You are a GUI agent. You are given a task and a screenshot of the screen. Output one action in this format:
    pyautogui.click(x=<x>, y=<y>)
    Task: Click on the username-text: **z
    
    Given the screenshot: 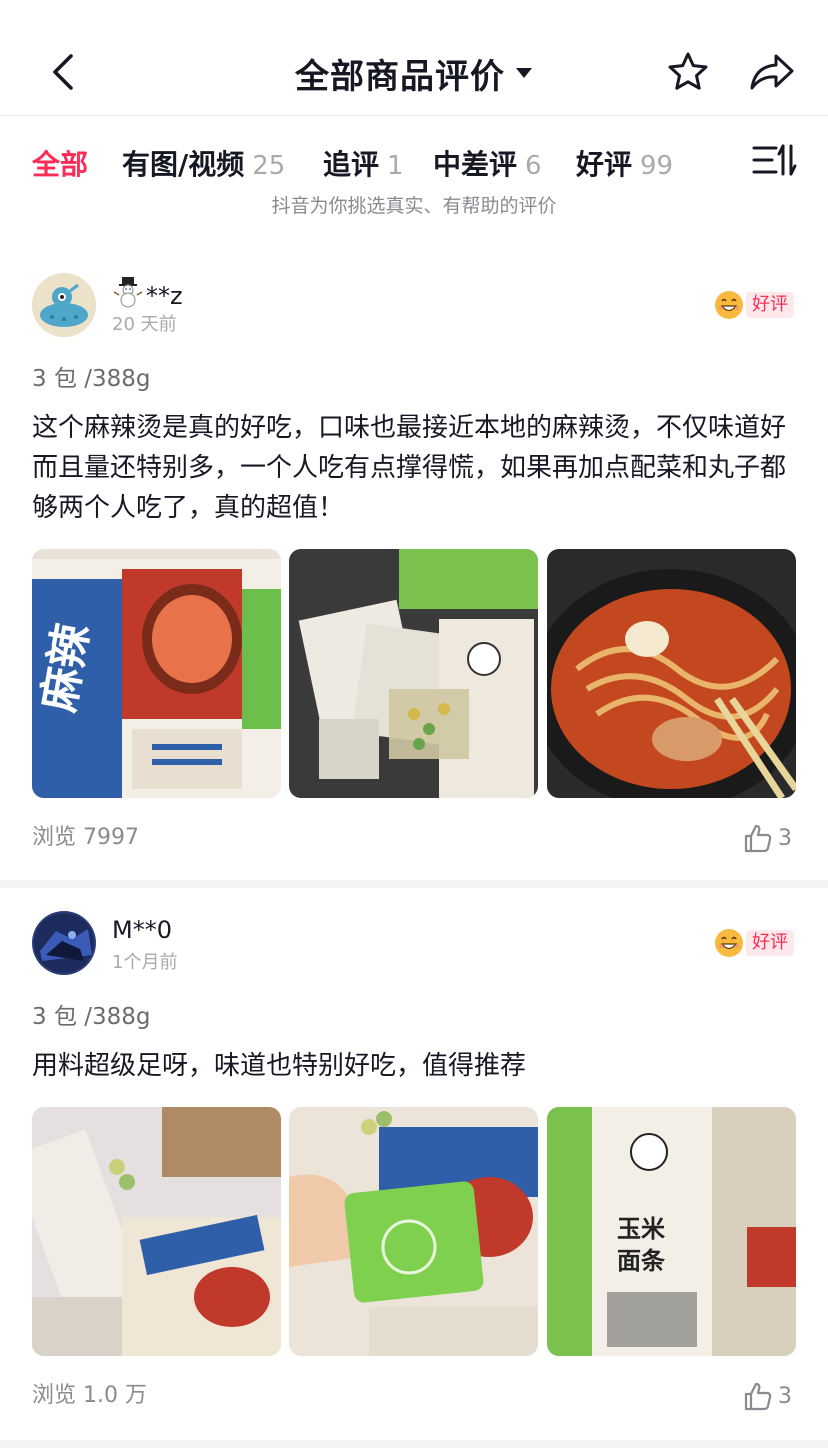 What is the action you would take?
    pyautogui.click(x=164, y=296)
    